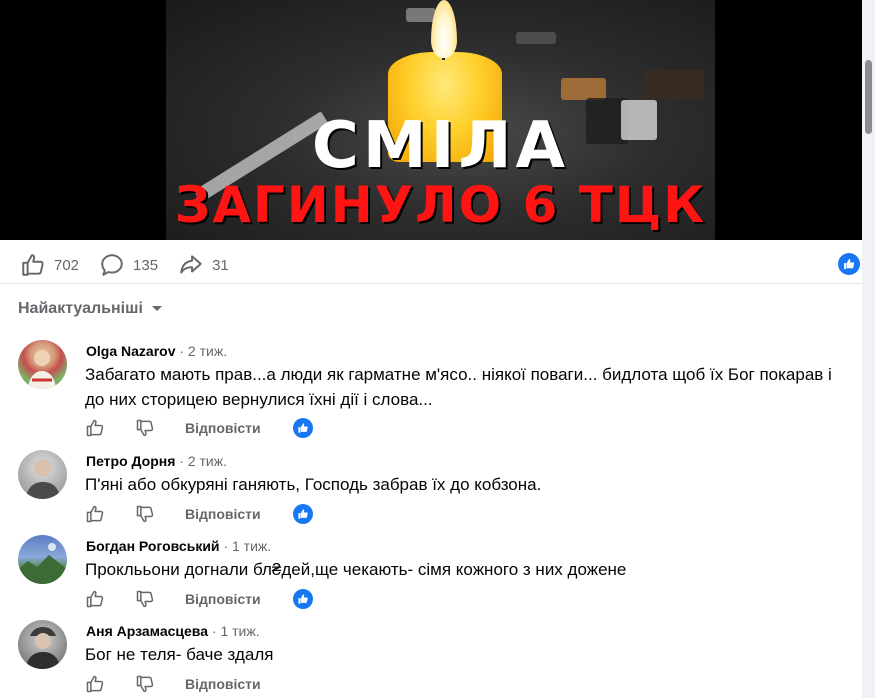  I want to click on comment-sort-dropdown: Найактуальніші, so click(90, 309).